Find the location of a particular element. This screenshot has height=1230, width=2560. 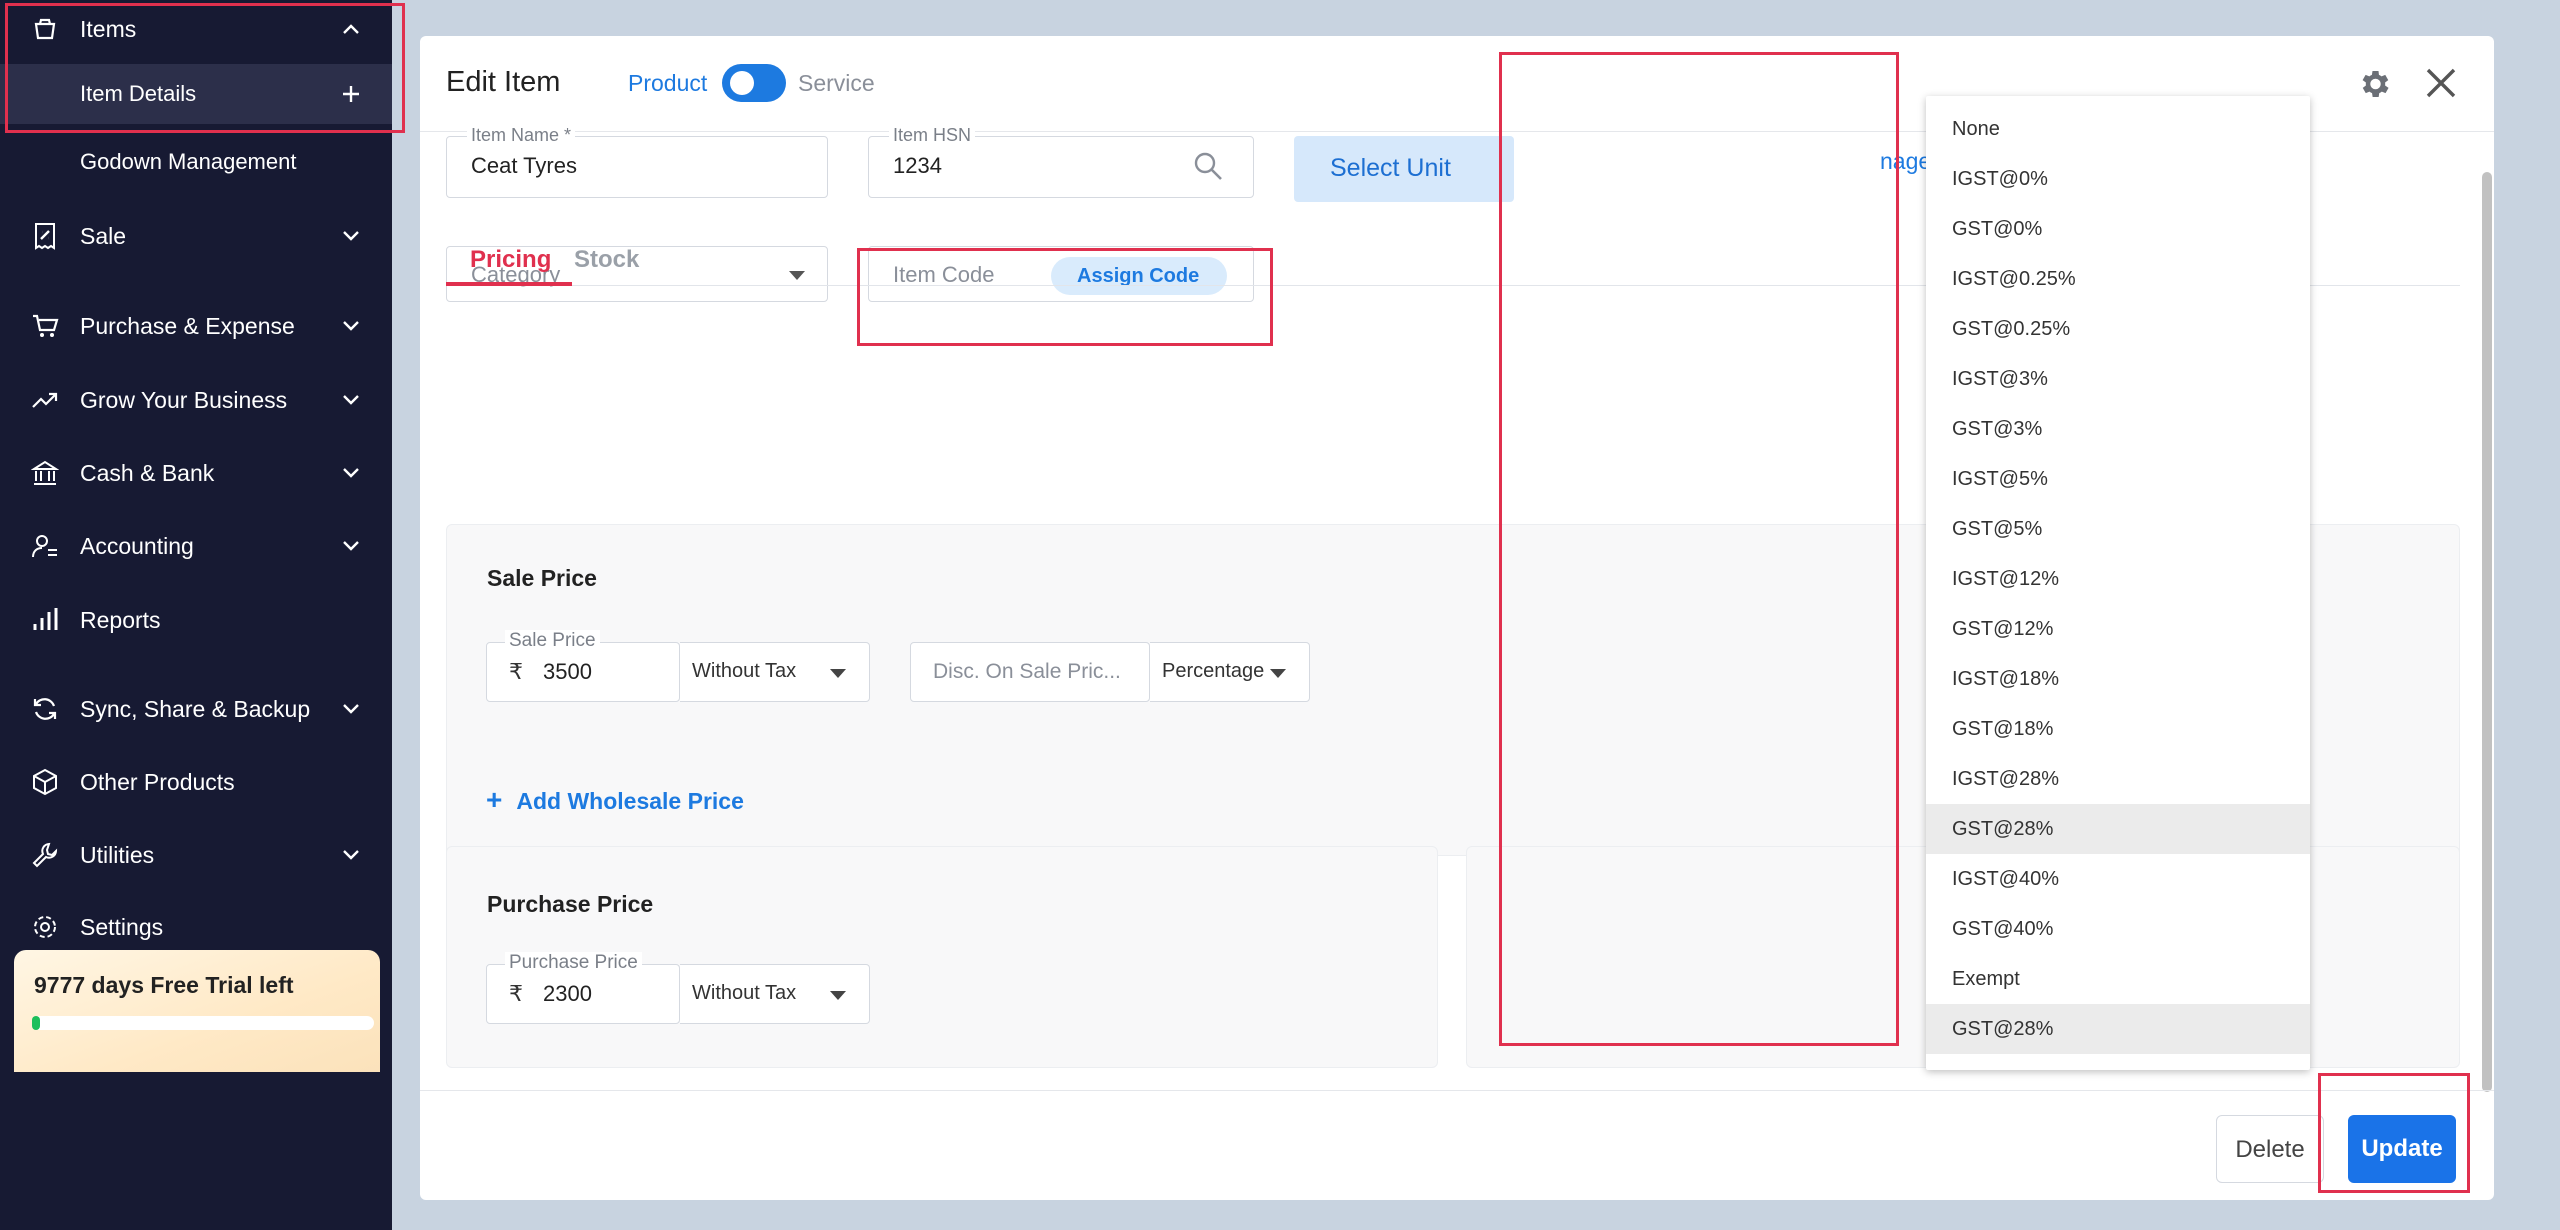

tax-option: IGST@12% is located at coordinates (2118, 579).